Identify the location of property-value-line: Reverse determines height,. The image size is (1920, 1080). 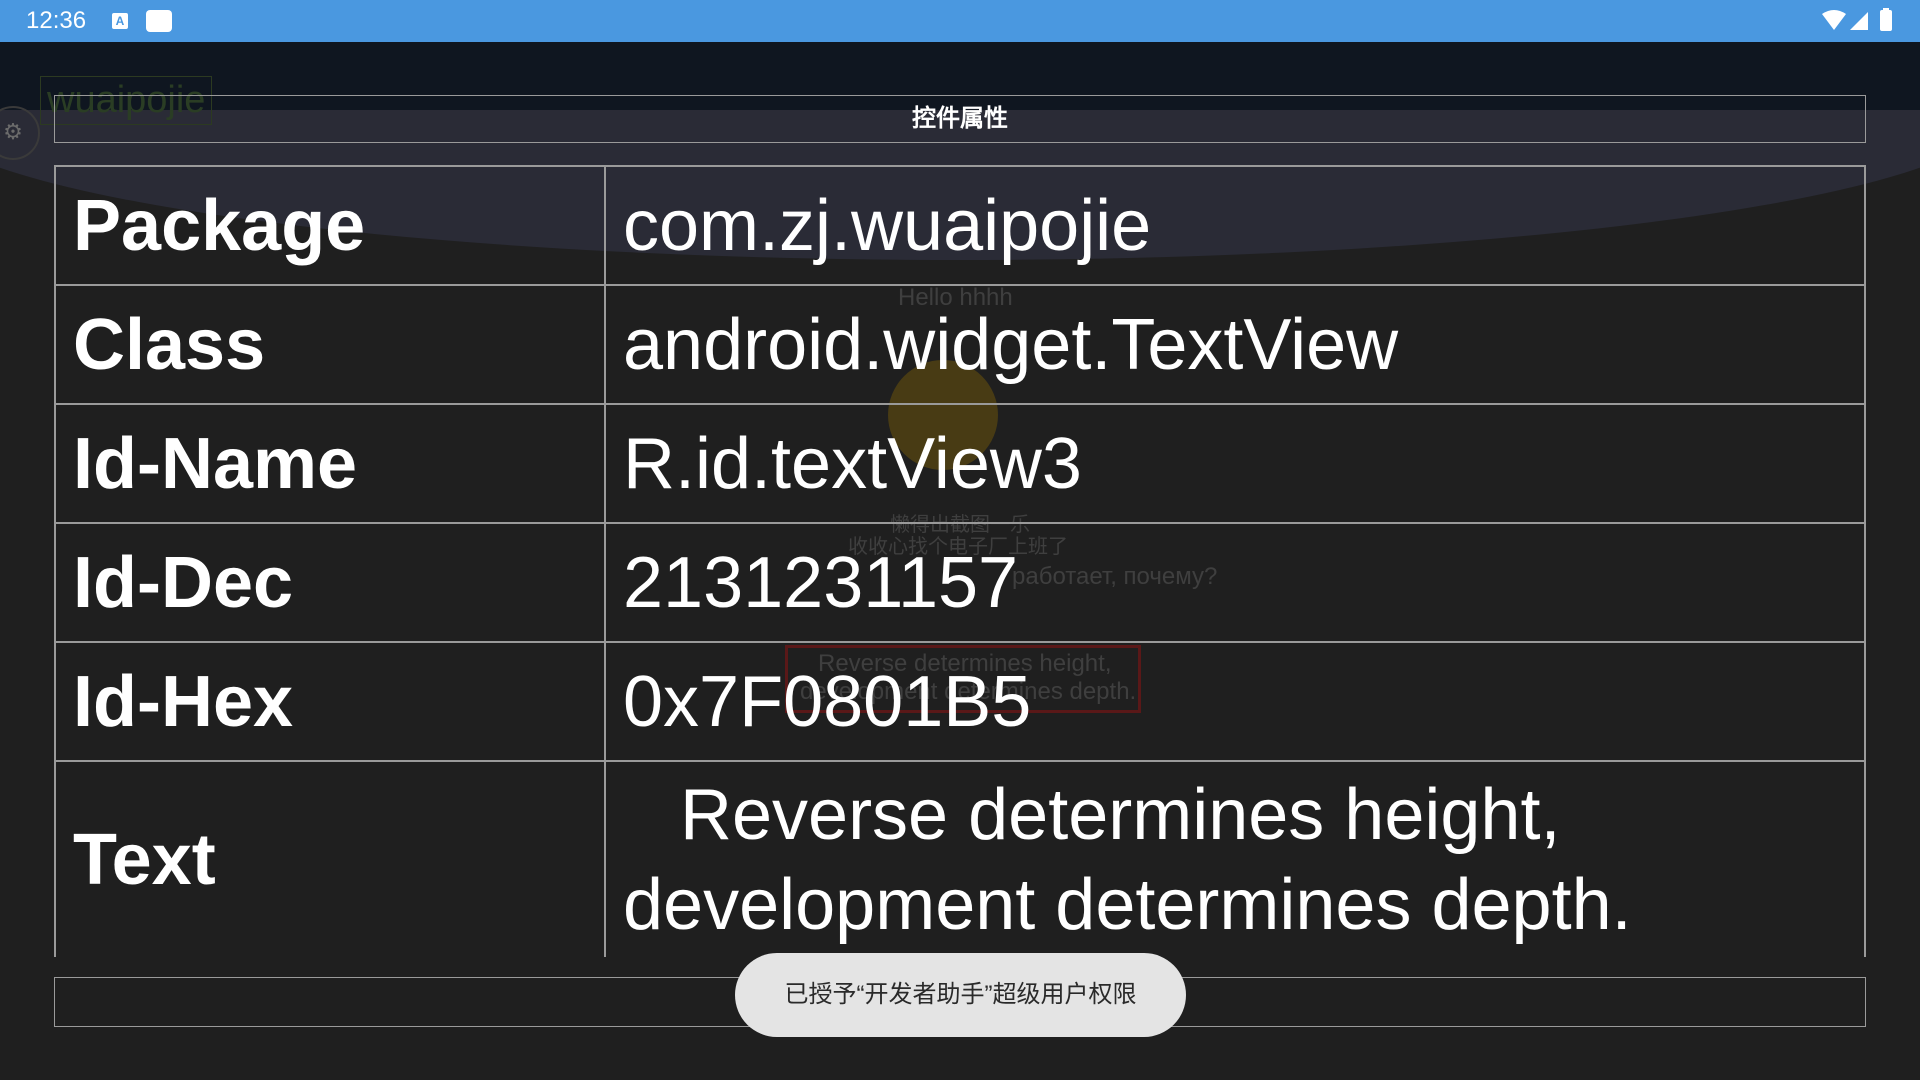
(1120, 814).